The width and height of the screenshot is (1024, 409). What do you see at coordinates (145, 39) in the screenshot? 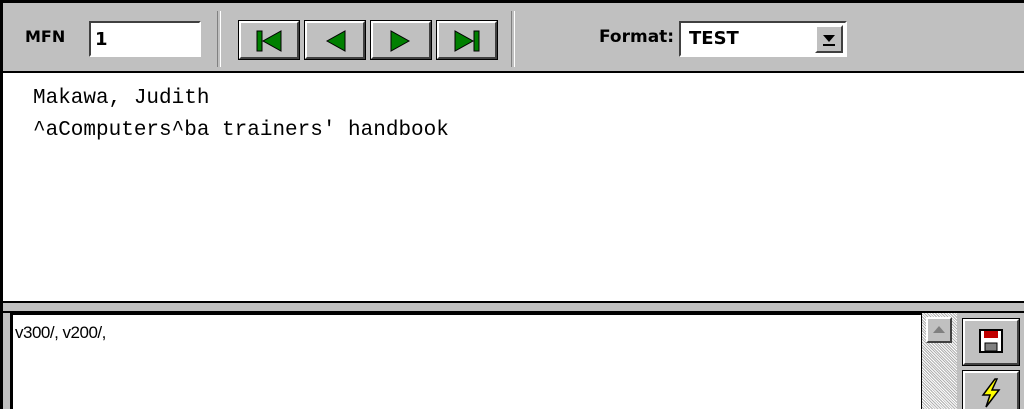
I see `mfn-input: 1` at bounding box center [145, 39].